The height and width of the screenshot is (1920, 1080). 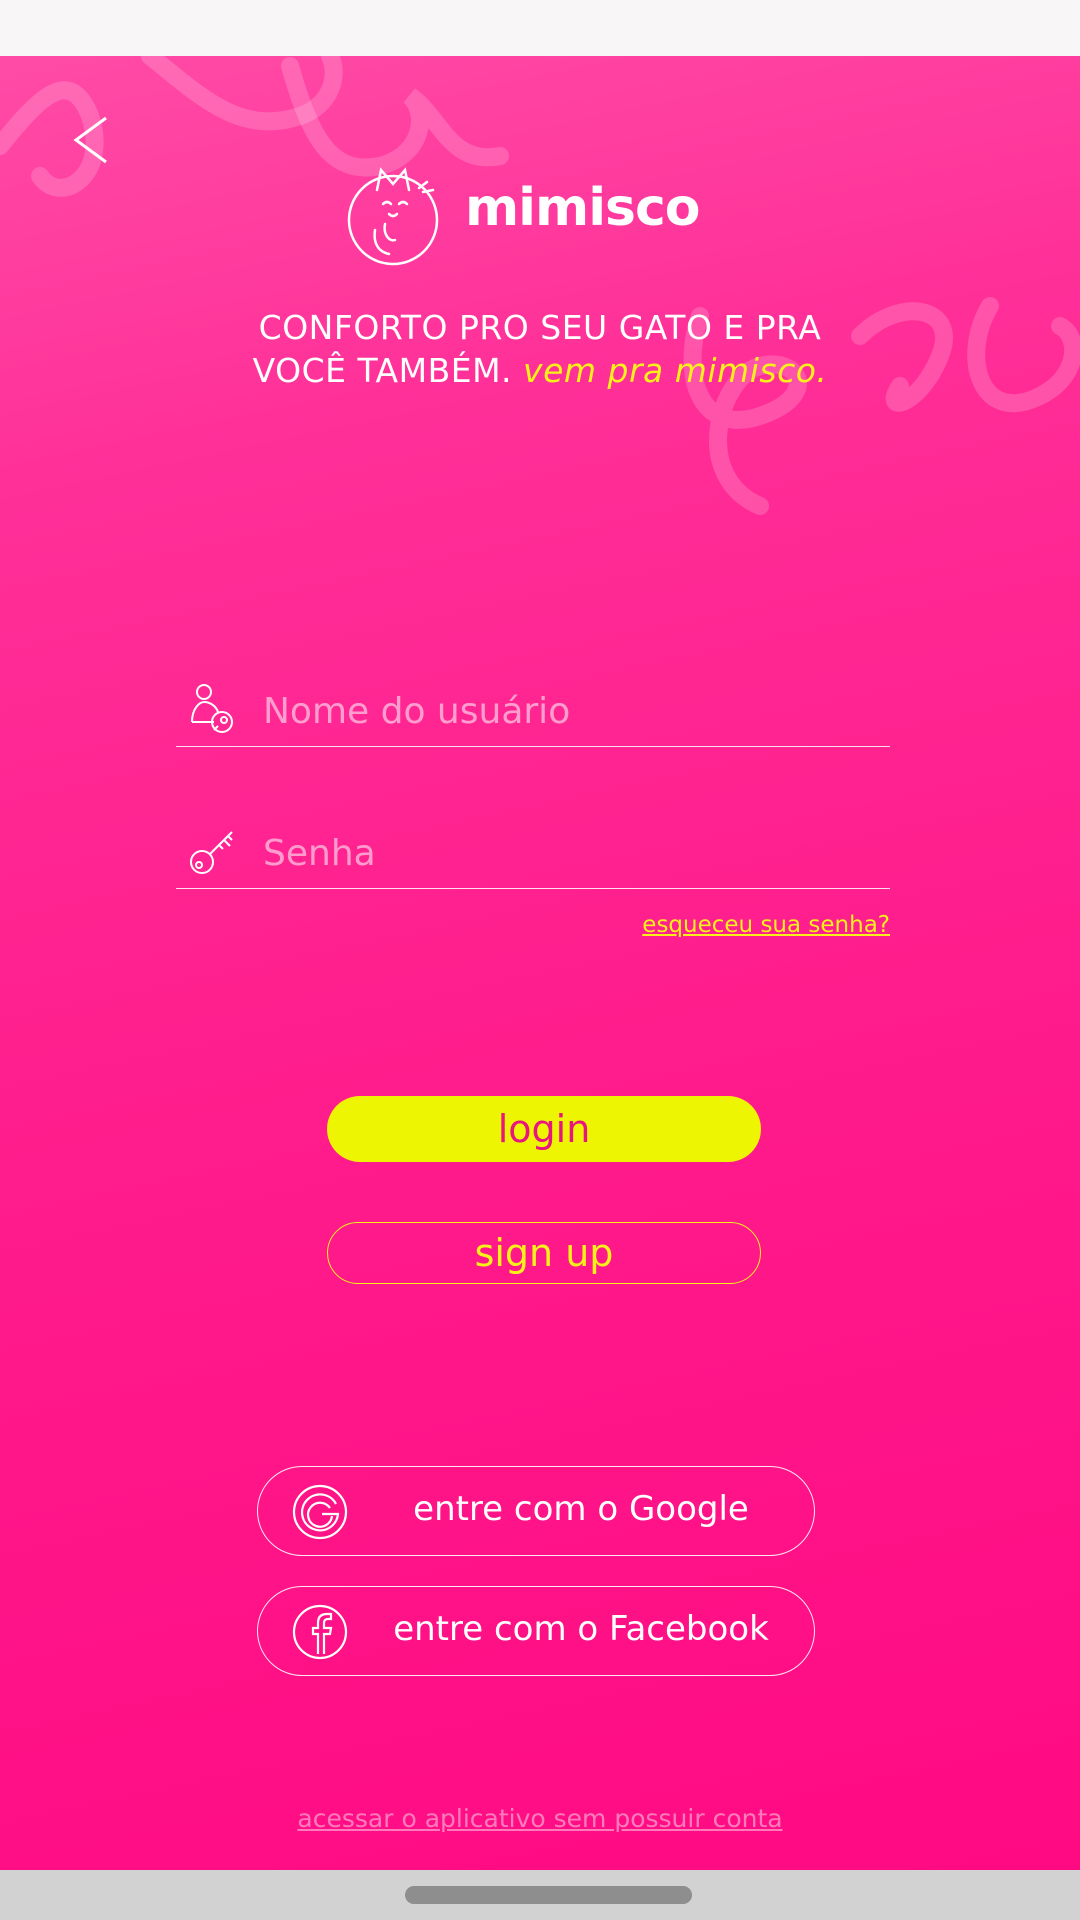 I want to click on tagline-line-2: VOCÊ TAMBÉM. vem pra mimisco., so click(x=540, y=370).